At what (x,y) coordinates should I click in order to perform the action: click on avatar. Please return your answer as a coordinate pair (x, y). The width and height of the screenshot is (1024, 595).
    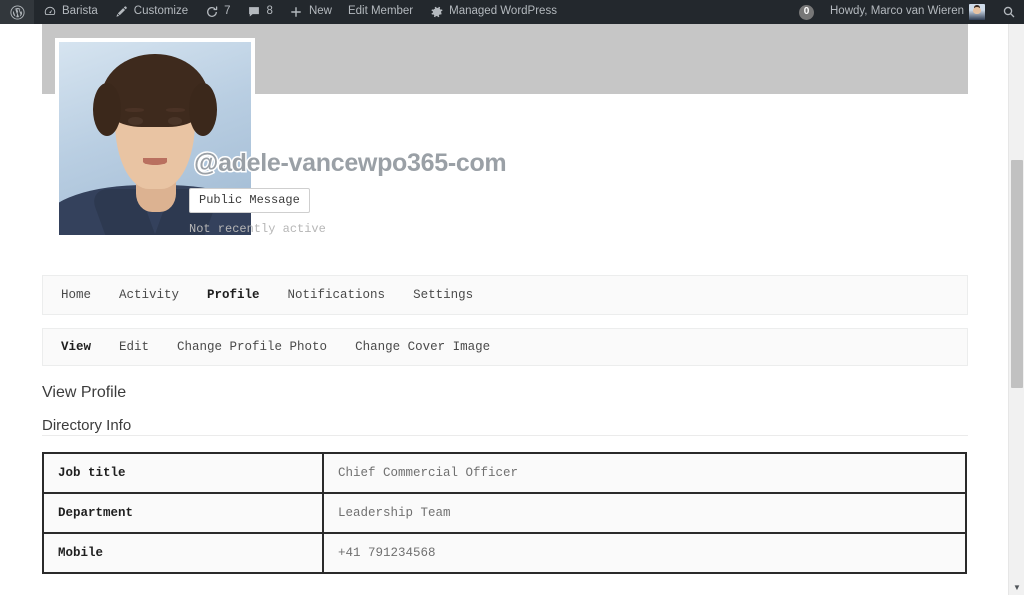
    Looking at the image, I should click on (977, 12).